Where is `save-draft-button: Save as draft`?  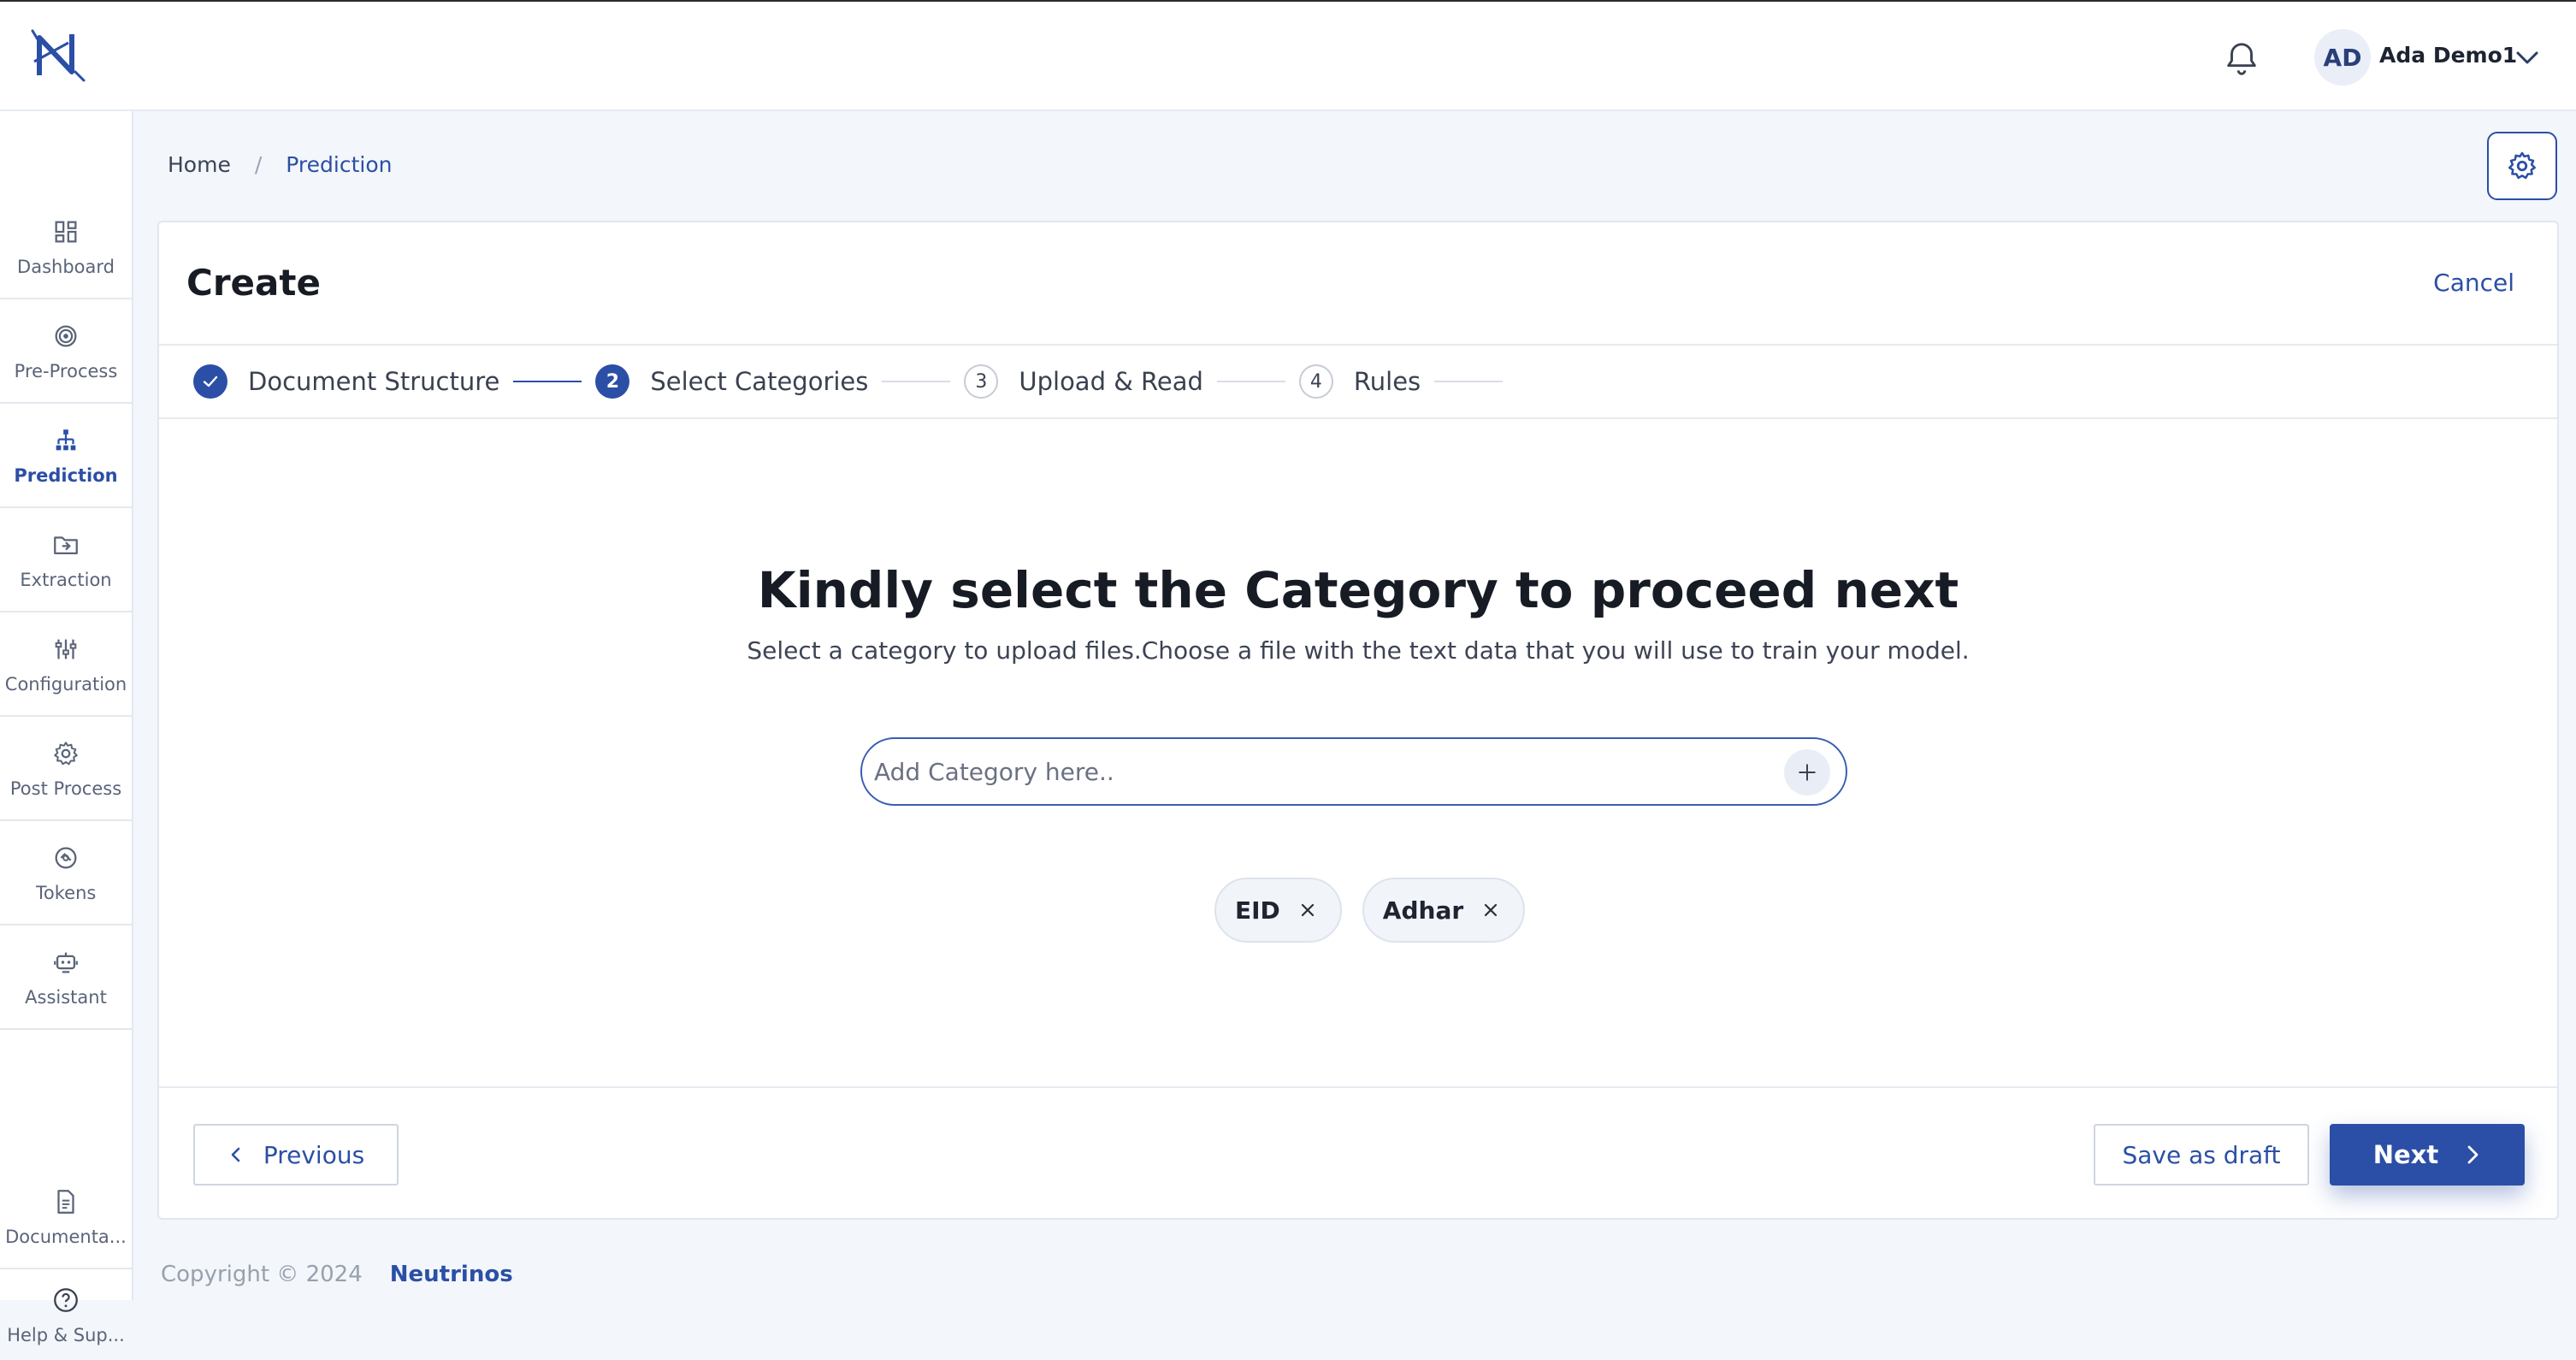 save-draft-button: Save as draft is located at coordinates (2201, 1155).